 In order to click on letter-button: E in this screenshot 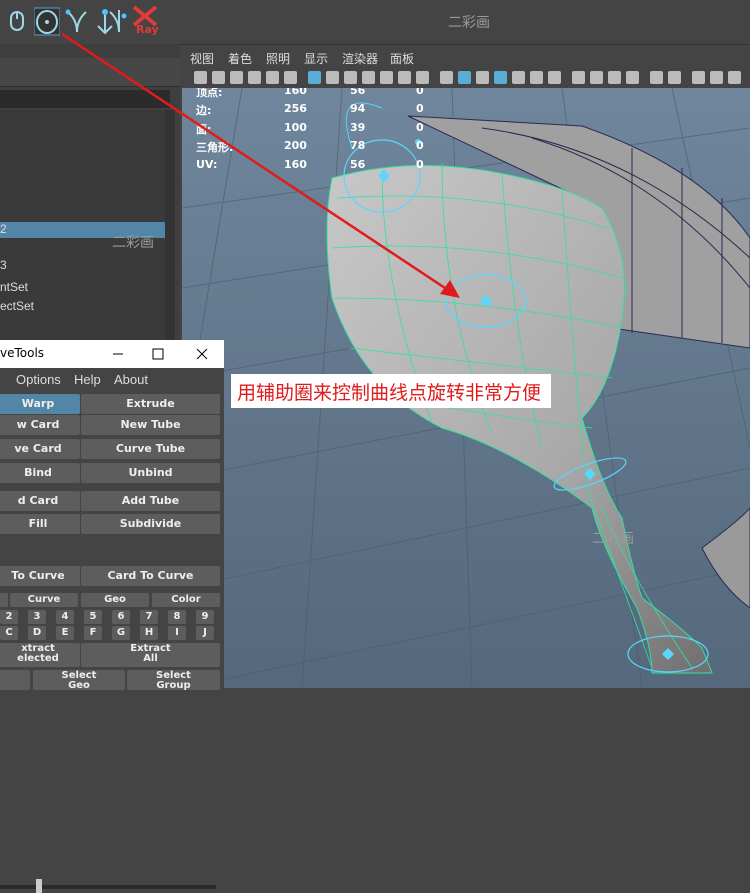, I will do `click(65, 633)`.